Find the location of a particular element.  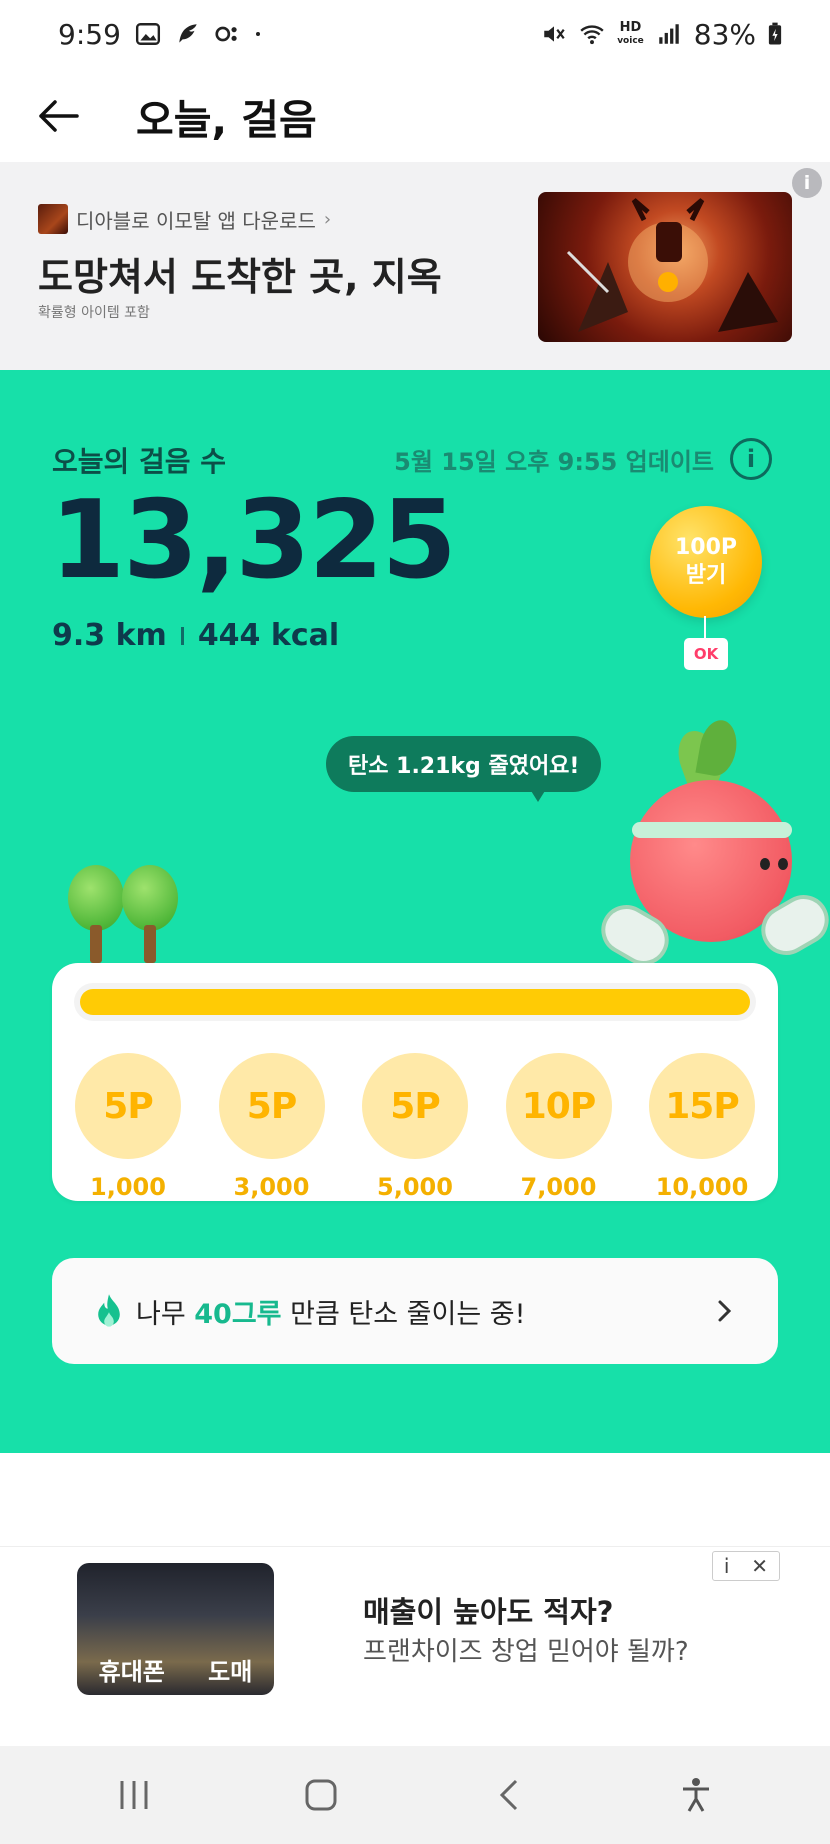

ad-source-text: 디아블로 이모탈 앱 다운로드 is located at coordinates (196, 220).